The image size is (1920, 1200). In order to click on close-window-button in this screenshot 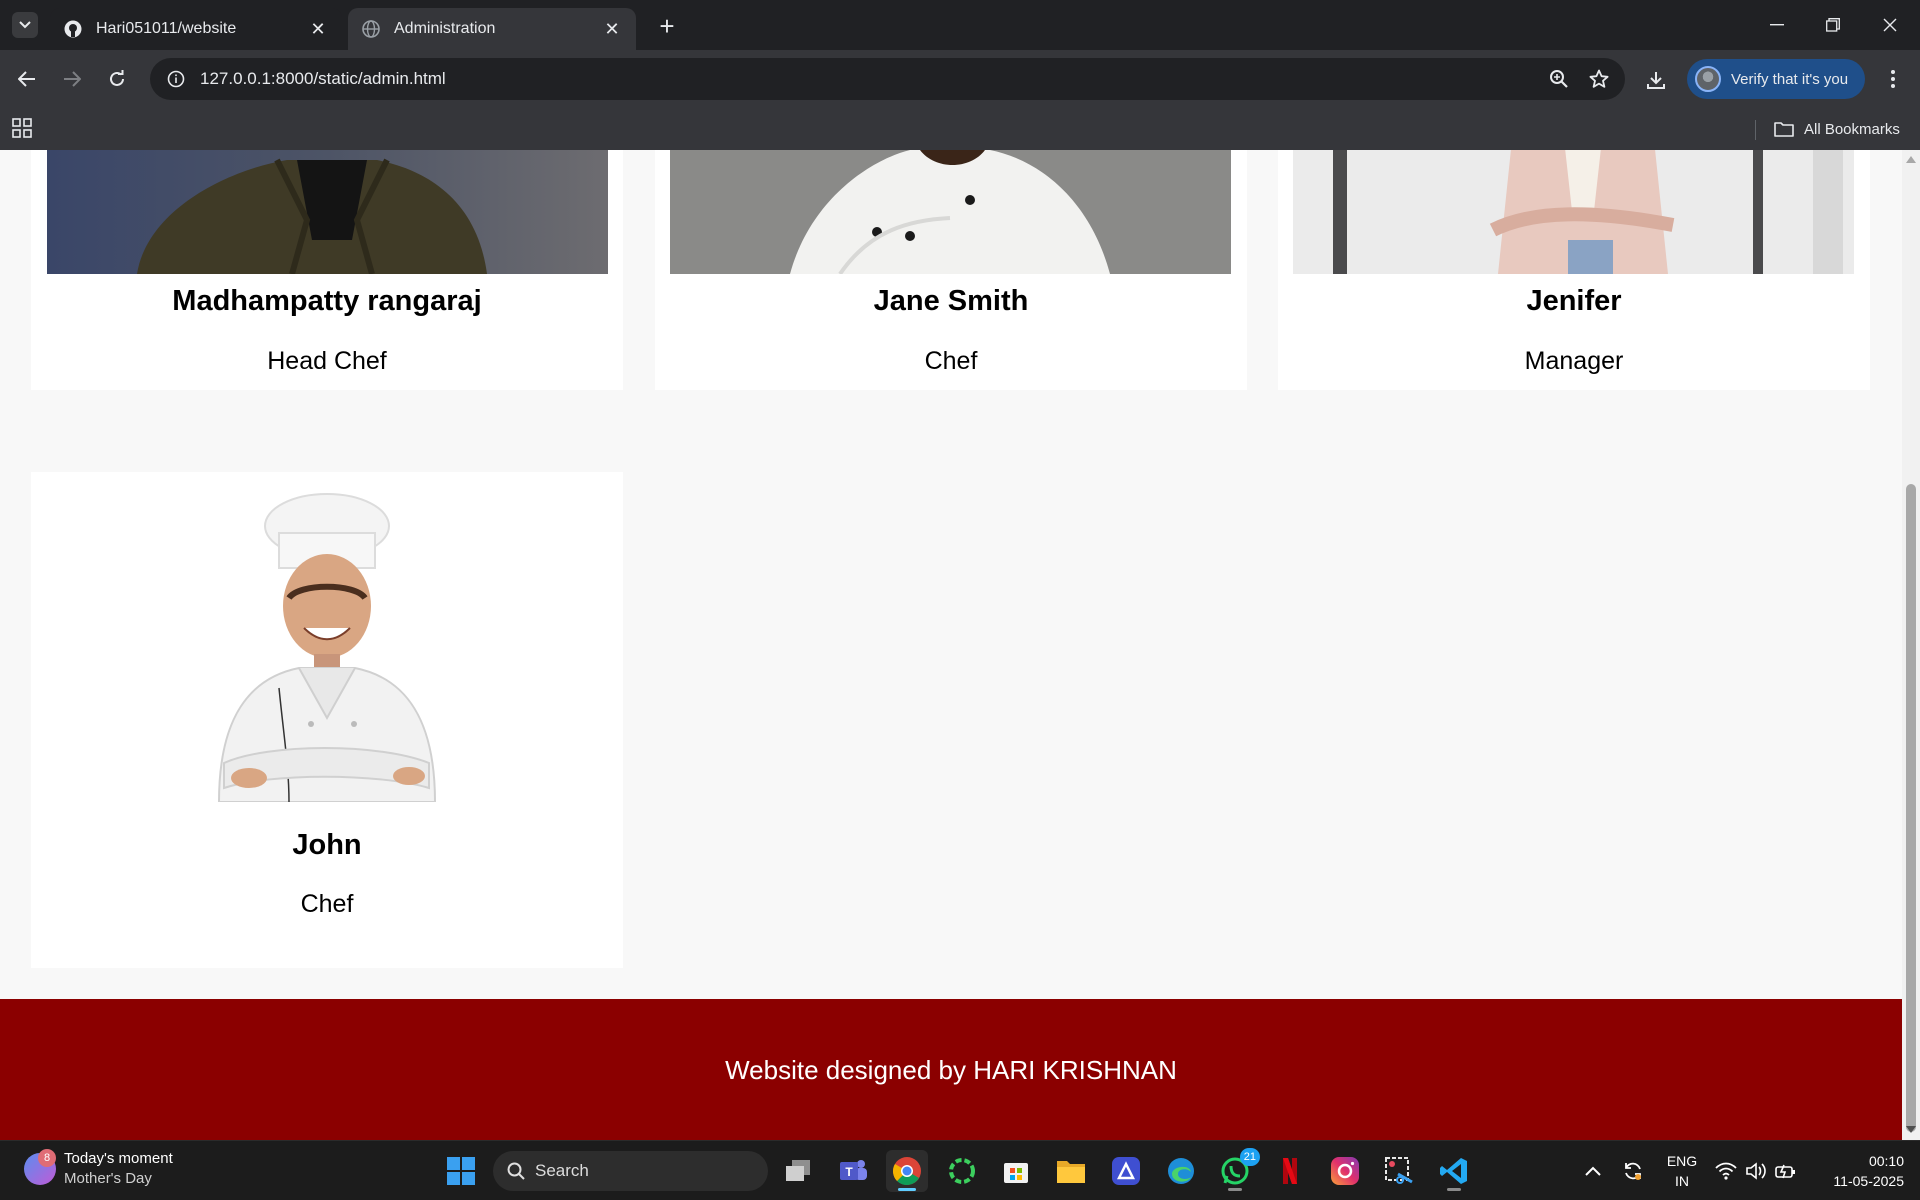, I will do `click(1890, 25)`.